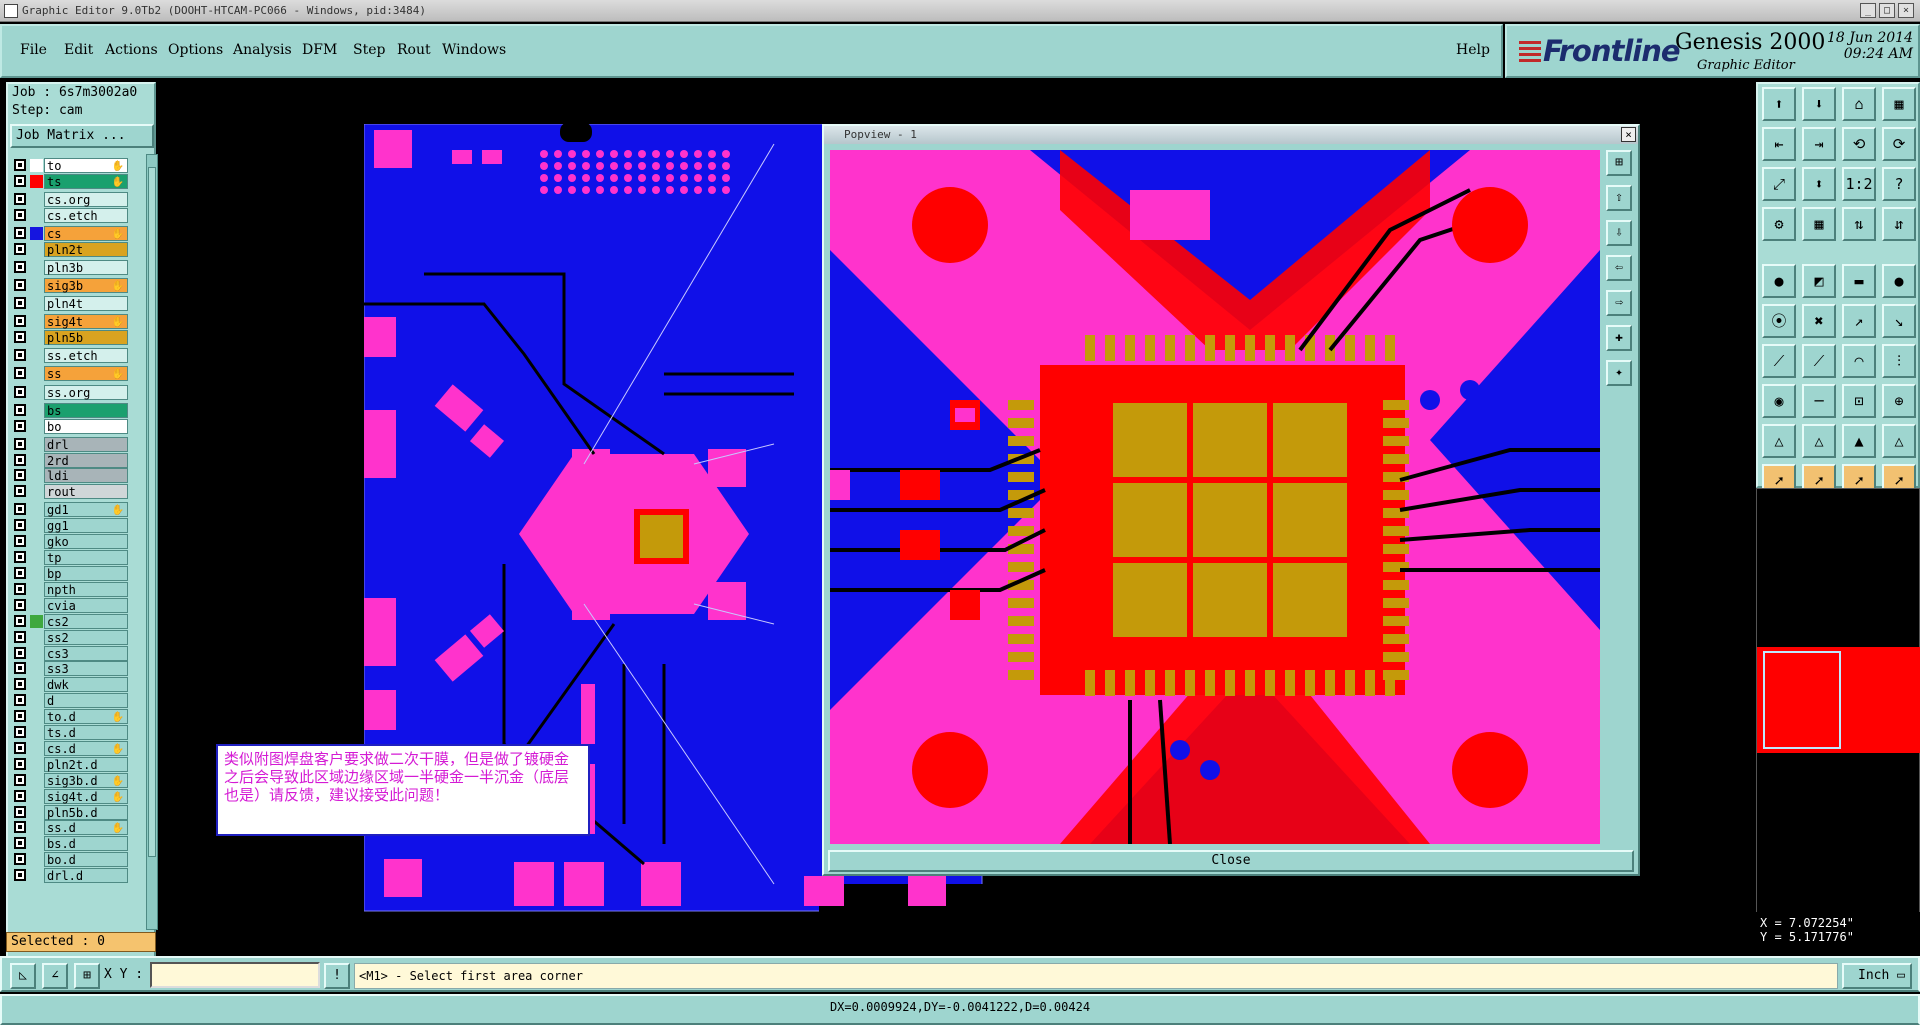 This screenshot has width=1920, height=1025. I want to click on minimize-button: _, so click(1868, 10).